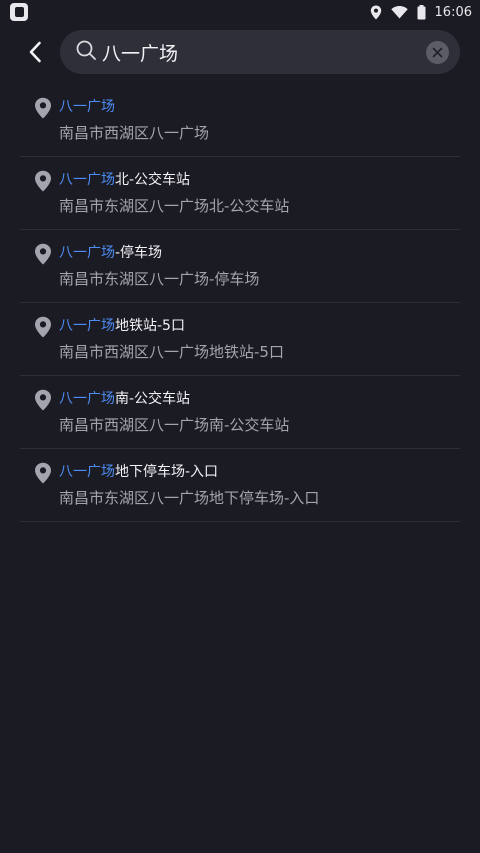  What do you see at coordinates (153, 180) in the screenshot?
I see `result-title-rest: 北-公交车站` at bounding box center [153, 180].